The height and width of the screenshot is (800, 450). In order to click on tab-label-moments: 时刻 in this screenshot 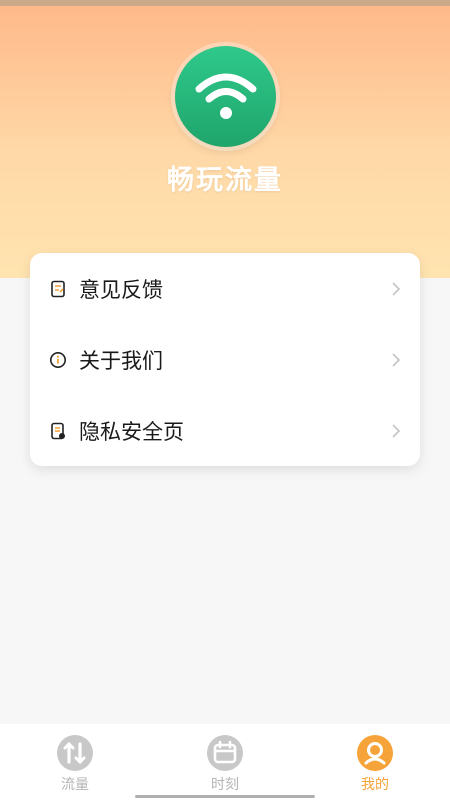, I will do `click(225, 785)`.